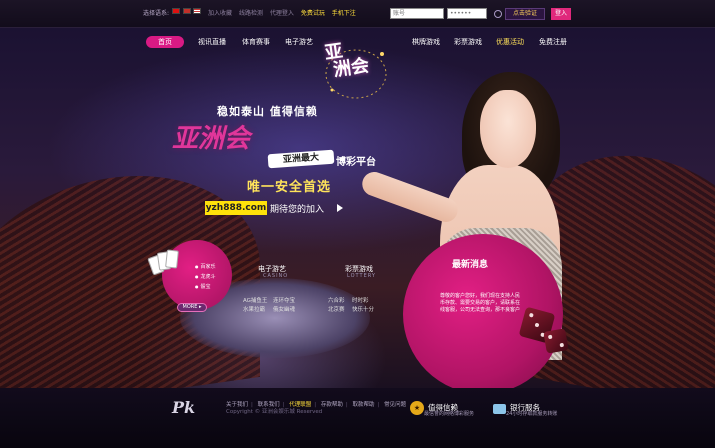 This screenshot has height=448, width=715. Describe the element at coordinates (351, 68) in the screenshot. I see `logo-line2: 洲会` at that location.